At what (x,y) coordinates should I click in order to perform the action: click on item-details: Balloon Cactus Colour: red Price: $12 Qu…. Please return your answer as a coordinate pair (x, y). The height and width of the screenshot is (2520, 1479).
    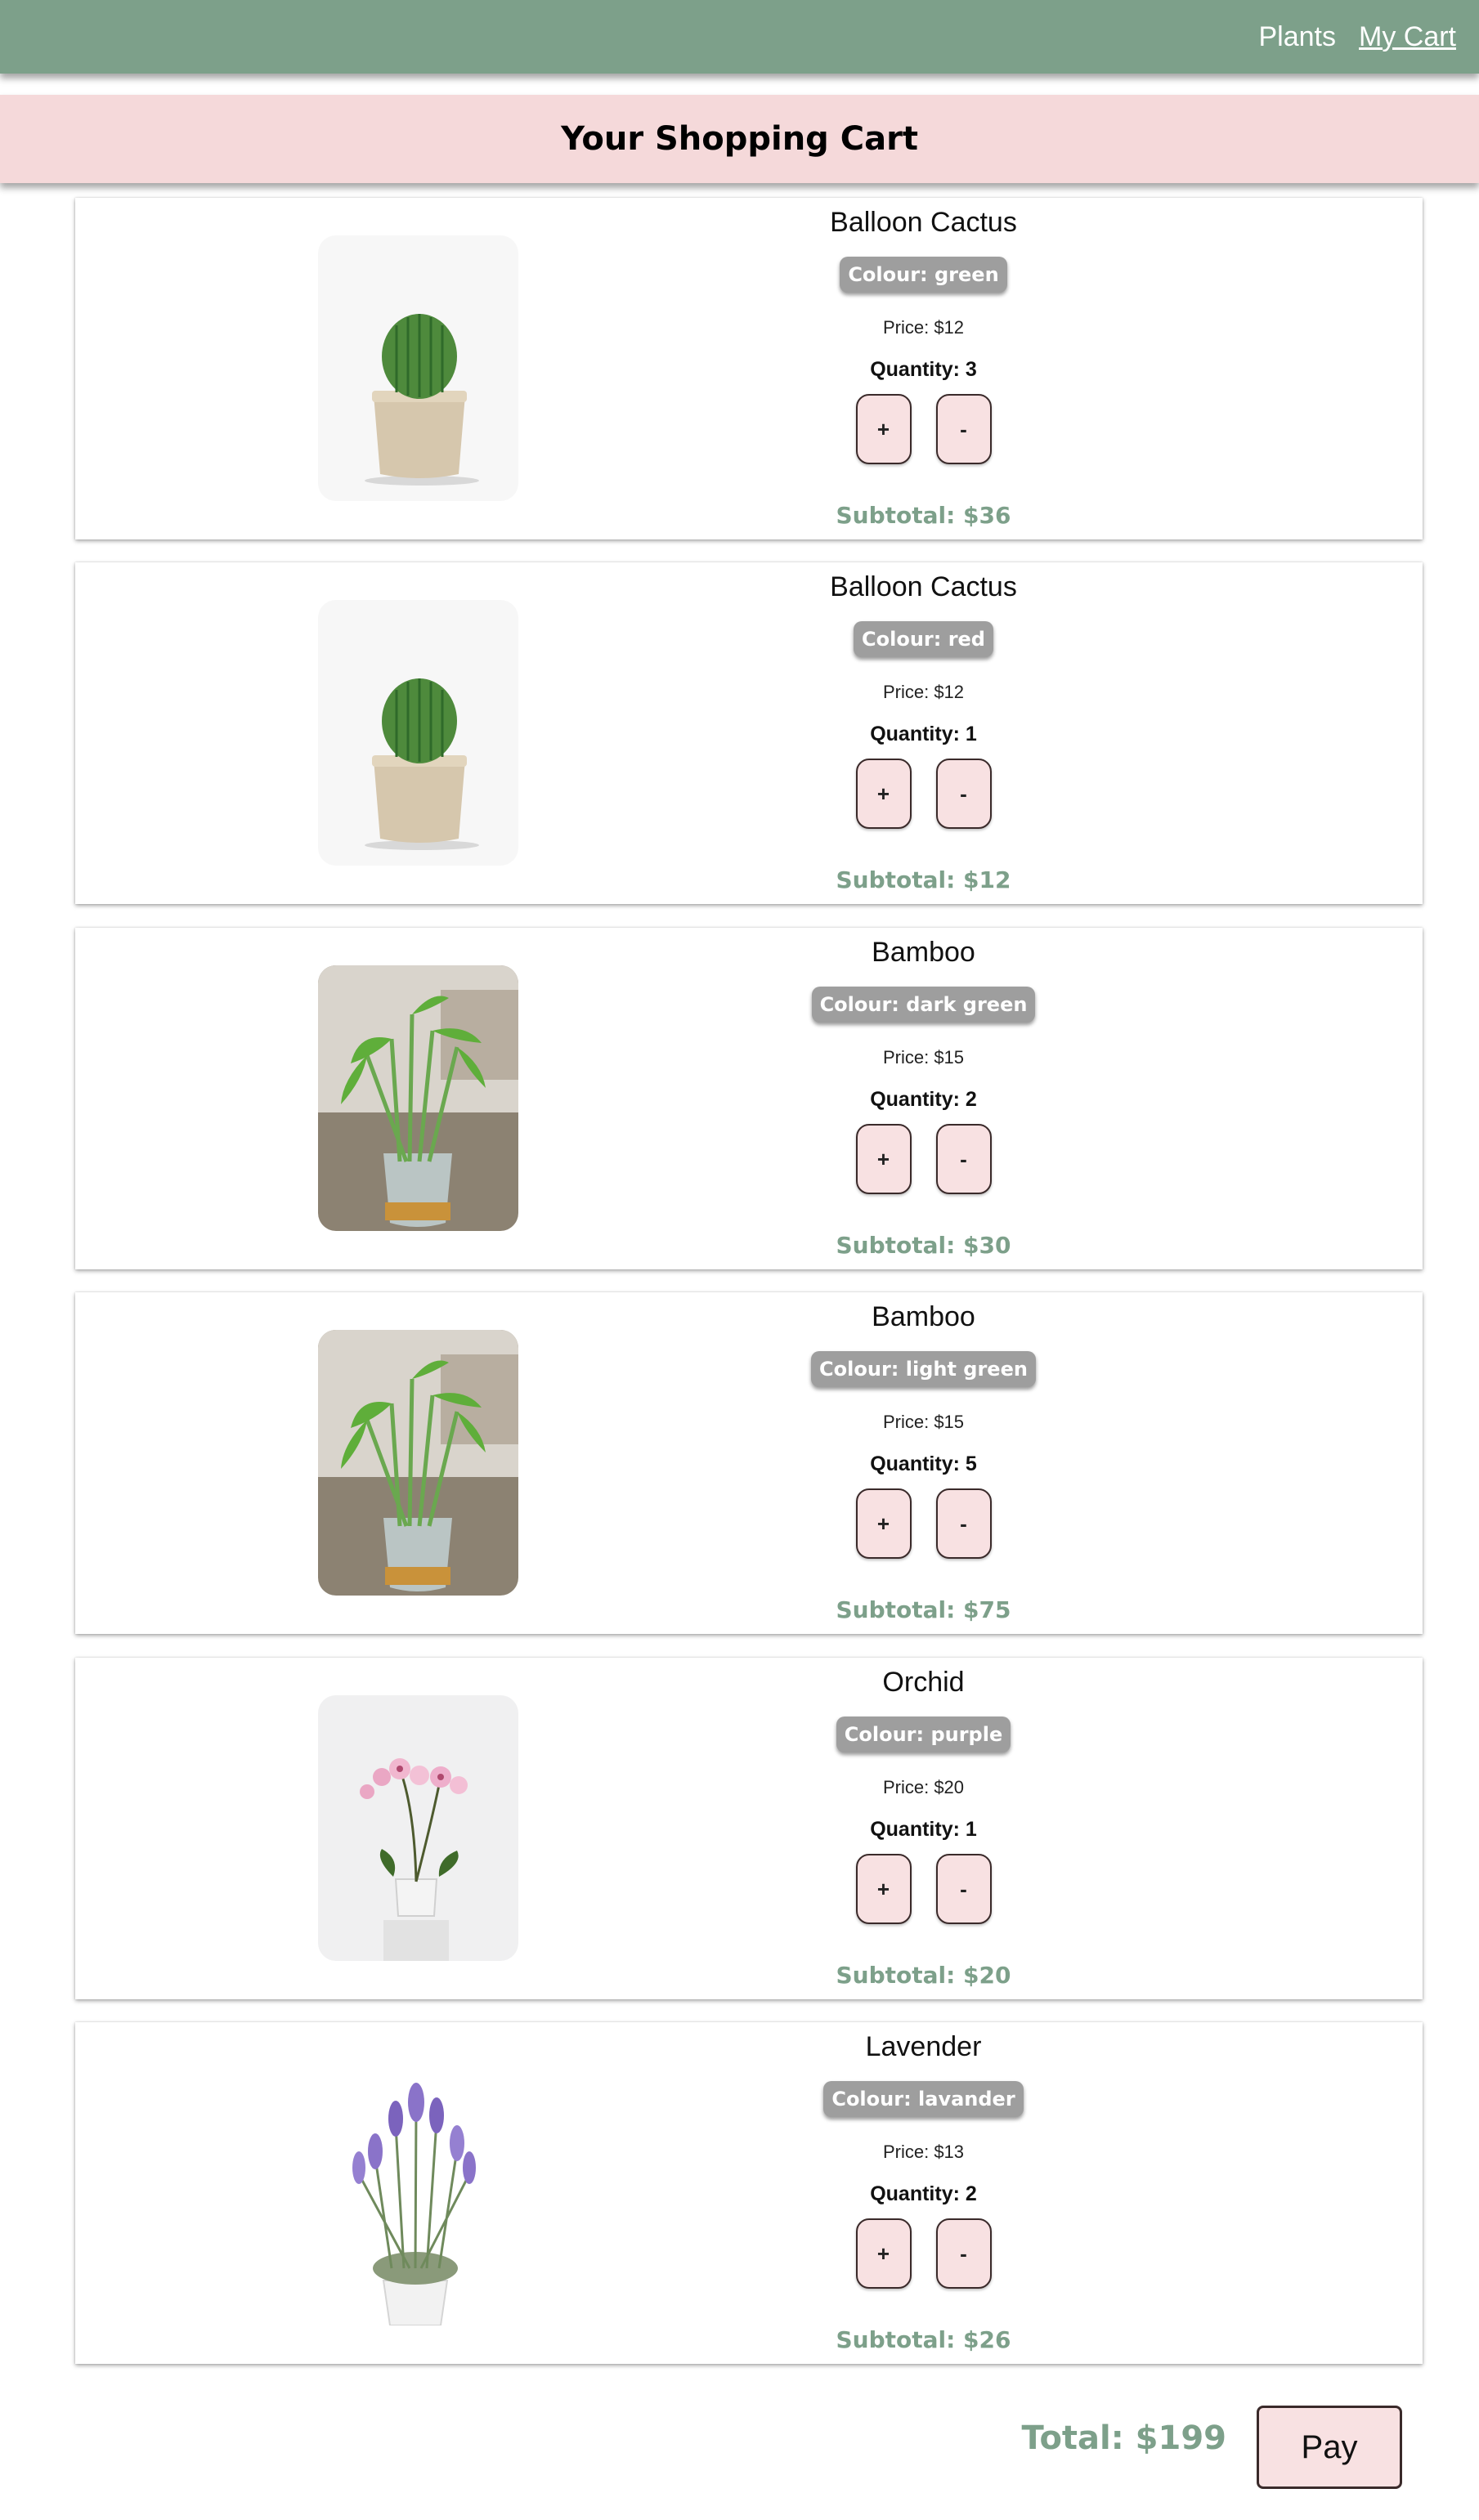
    Looking at the image, I should click on (924, 733).